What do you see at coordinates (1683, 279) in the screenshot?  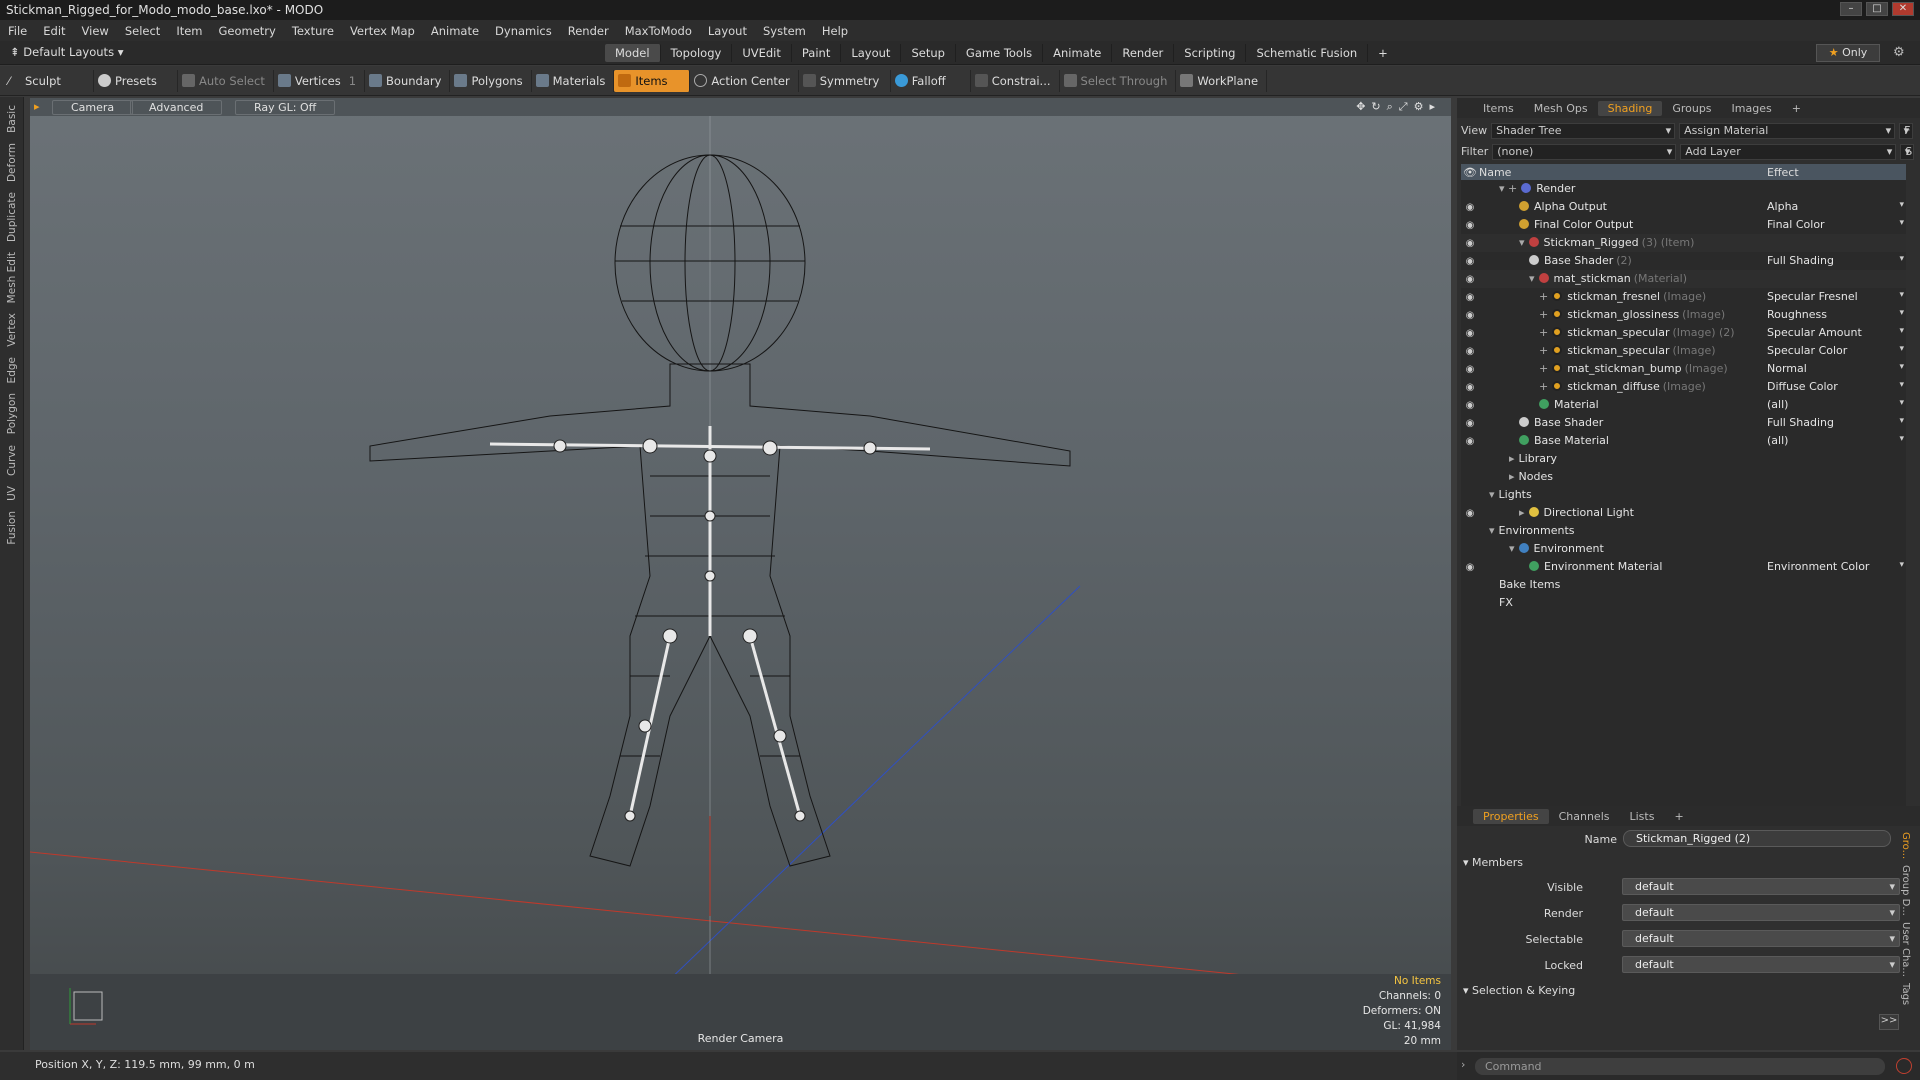 I see `tree-row: ◉ ▾ mat_stickman (Material)` at bounding box center [1683, 279].